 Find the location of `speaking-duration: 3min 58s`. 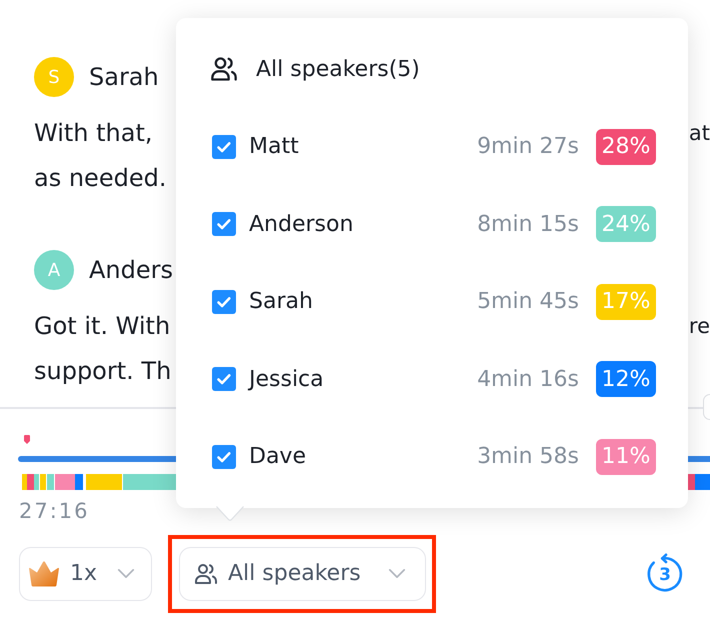

speaking-duration: 3min 58s is located at coordinates (528, 457).